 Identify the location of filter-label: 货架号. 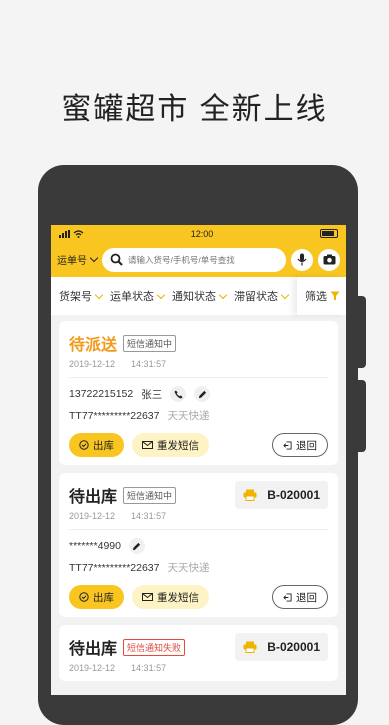
(75, 297).